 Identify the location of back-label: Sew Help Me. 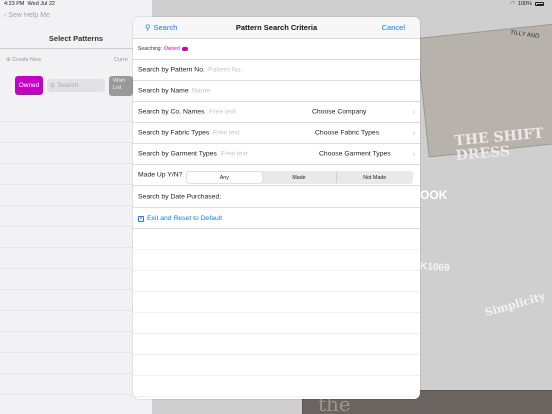
(29, 15).